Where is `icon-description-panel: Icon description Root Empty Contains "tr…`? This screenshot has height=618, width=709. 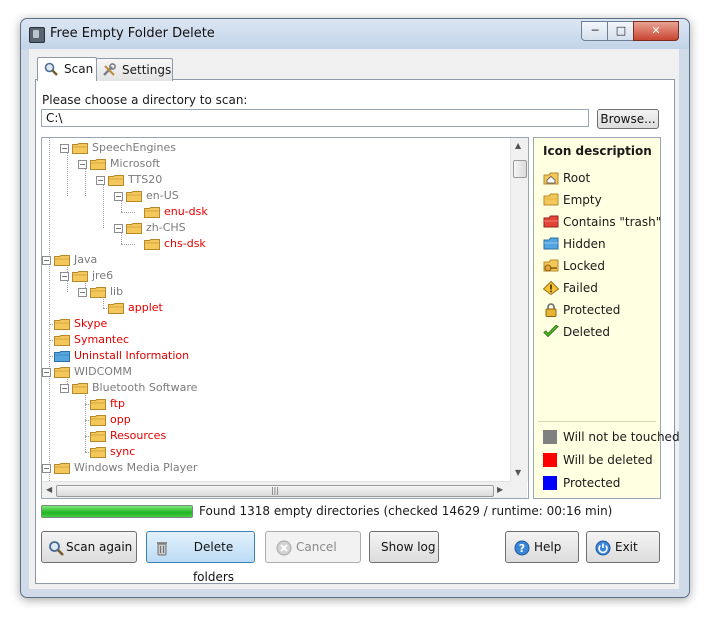 icon-description-panel: Icon description Root Empty Contains "tr… is located at coordinates (606, 318).